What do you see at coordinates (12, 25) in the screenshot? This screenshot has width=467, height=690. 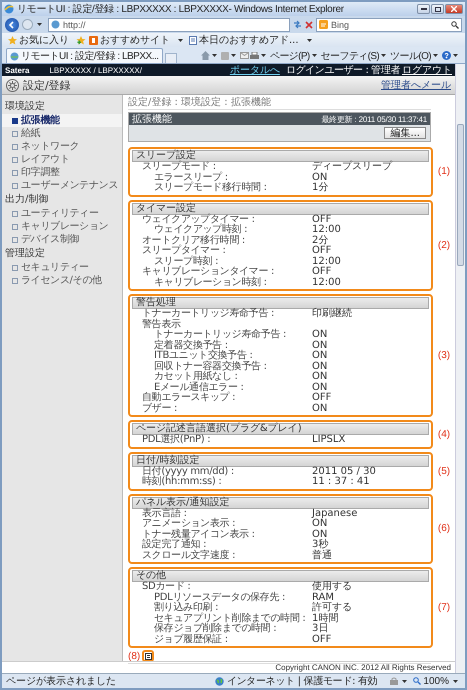 I see `back-button` at bounding box center [12, 25].